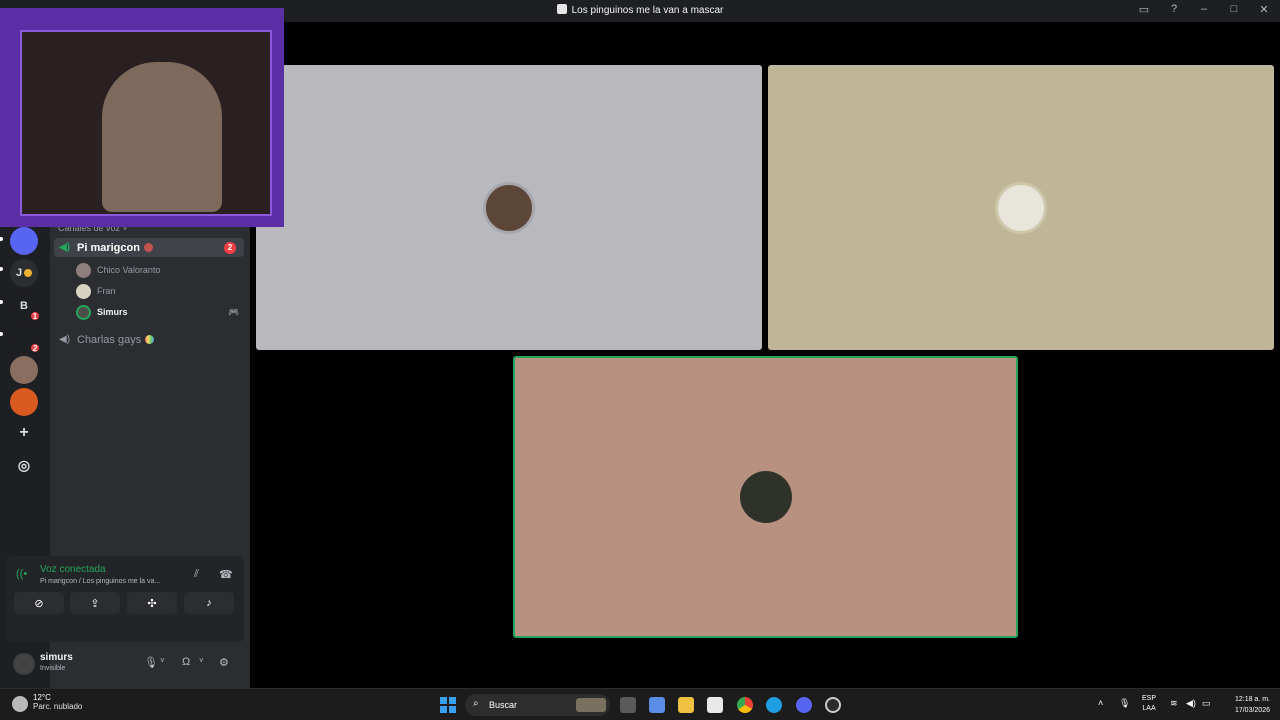 The height and width of the screenshot is (720, 1280). What do you see at coordinates (1149, 698) in the screenshot?
I see `lang-1: ESP` at bounding box center [1149, 698].